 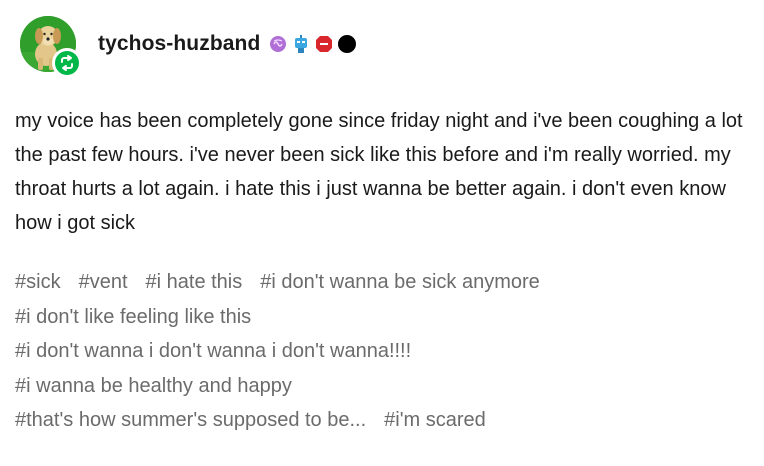 What do you see at coordinates (380, 386) in the screenshot?
I see `tag-line: #i wanna be healthy and happy` at bounding box center [380, 386].